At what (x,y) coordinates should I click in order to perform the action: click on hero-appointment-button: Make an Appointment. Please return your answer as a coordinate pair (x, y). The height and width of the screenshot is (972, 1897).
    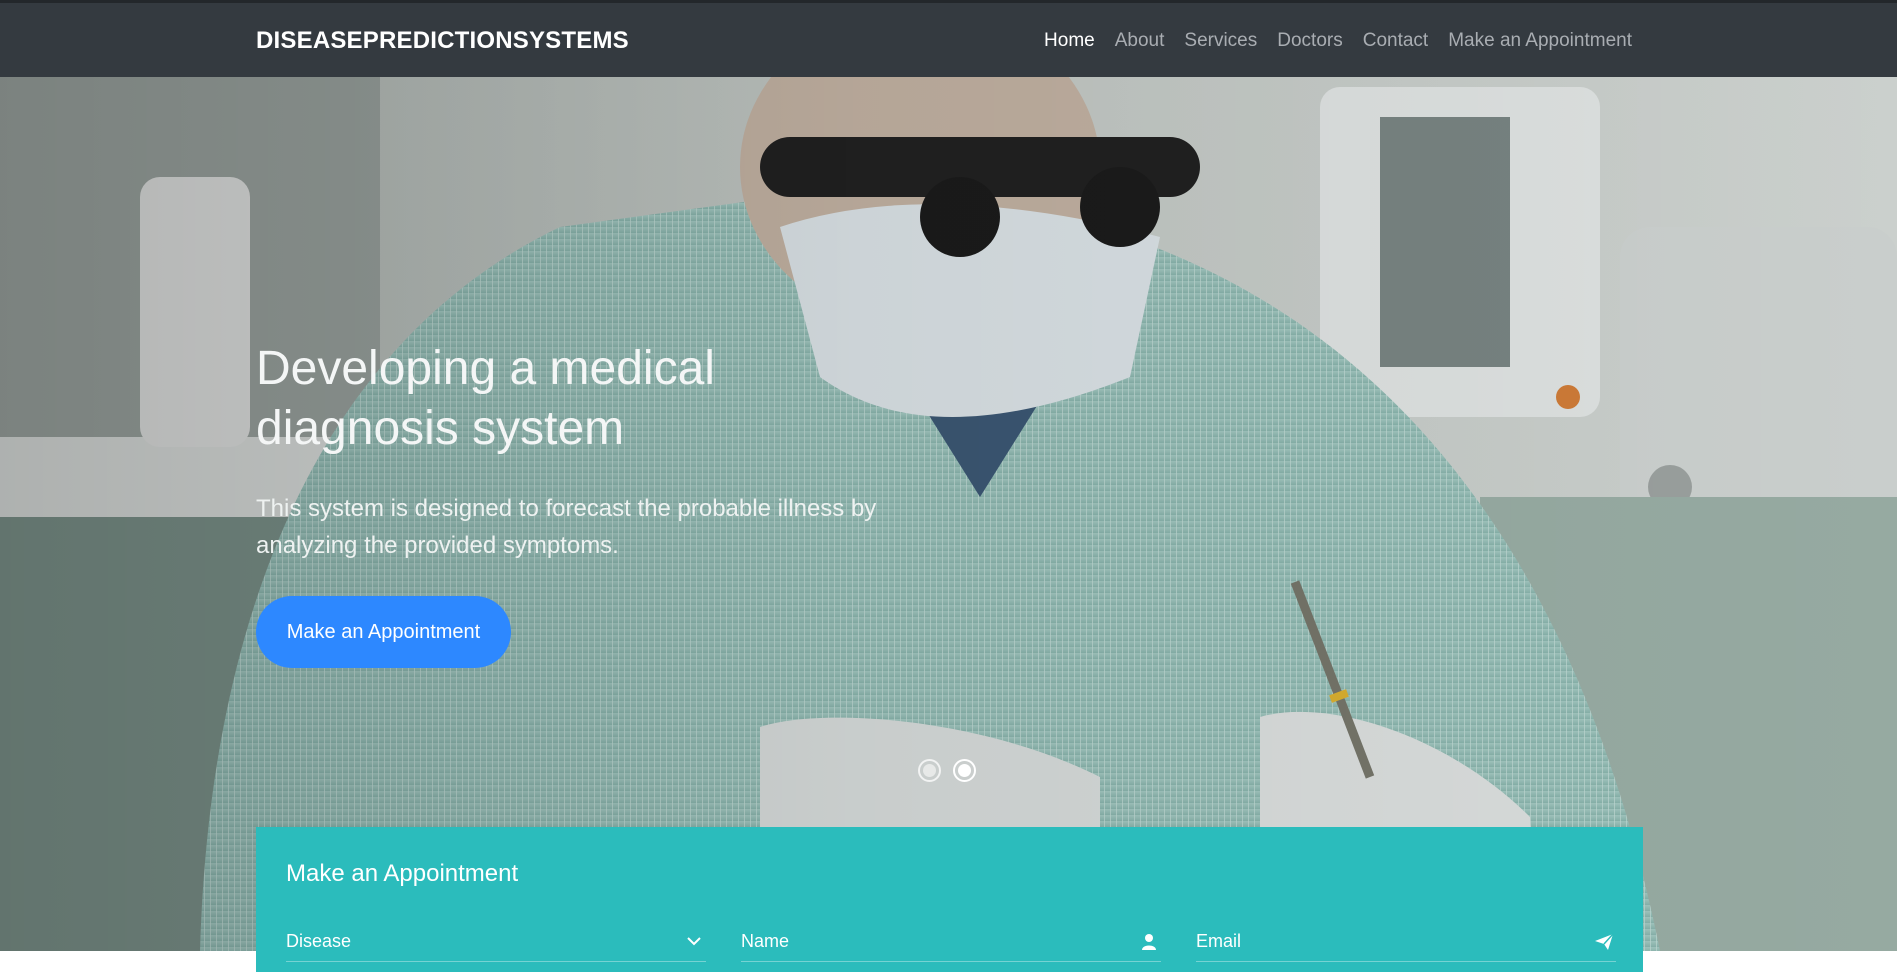
    Looking at the image, I should click on (383, 632).